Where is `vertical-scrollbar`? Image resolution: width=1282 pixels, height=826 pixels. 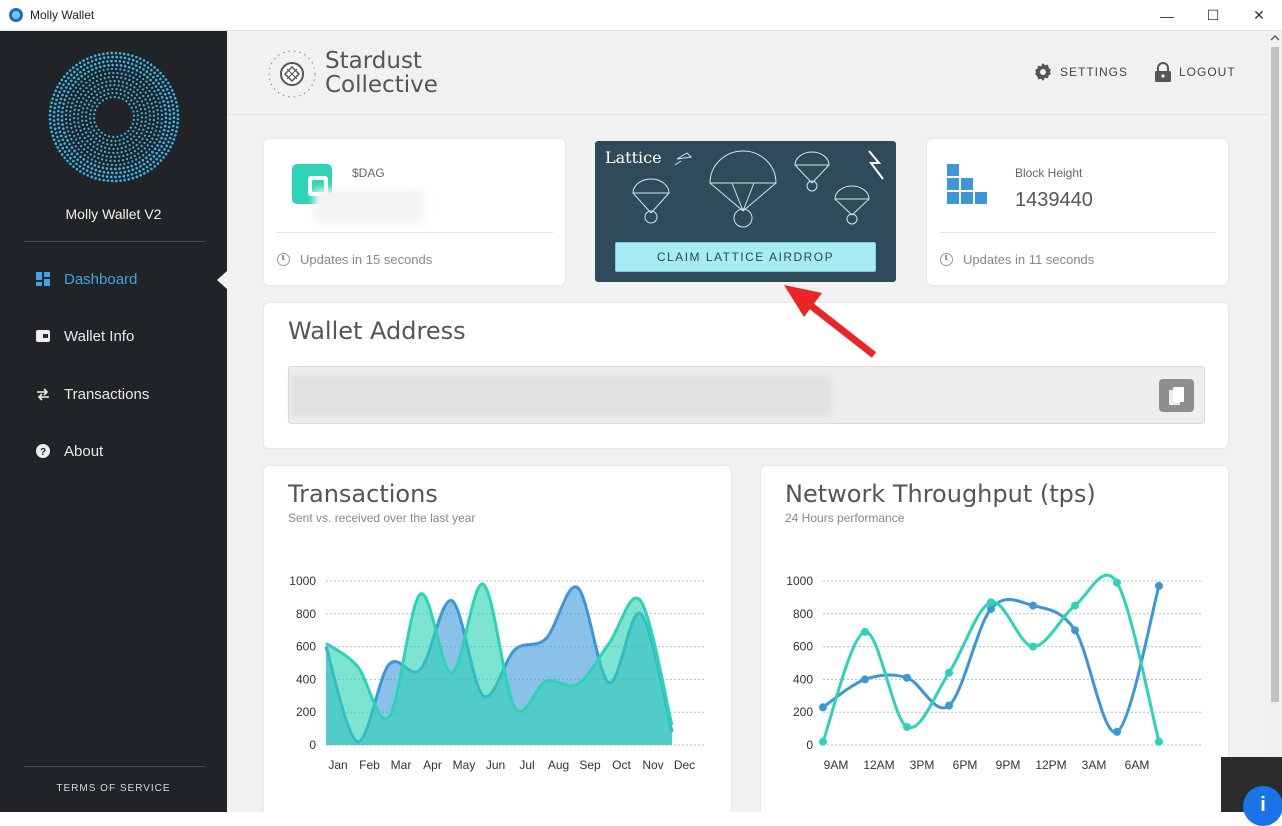 vertical-scrollbar is located at coordinates (1275, 421).